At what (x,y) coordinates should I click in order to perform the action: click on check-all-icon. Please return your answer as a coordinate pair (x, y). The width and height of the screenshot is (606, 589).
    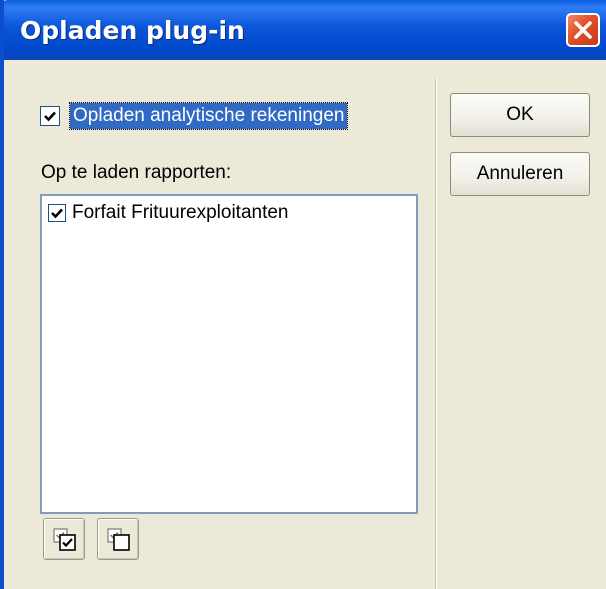
    Looking at the image, I should click on (64, 539).